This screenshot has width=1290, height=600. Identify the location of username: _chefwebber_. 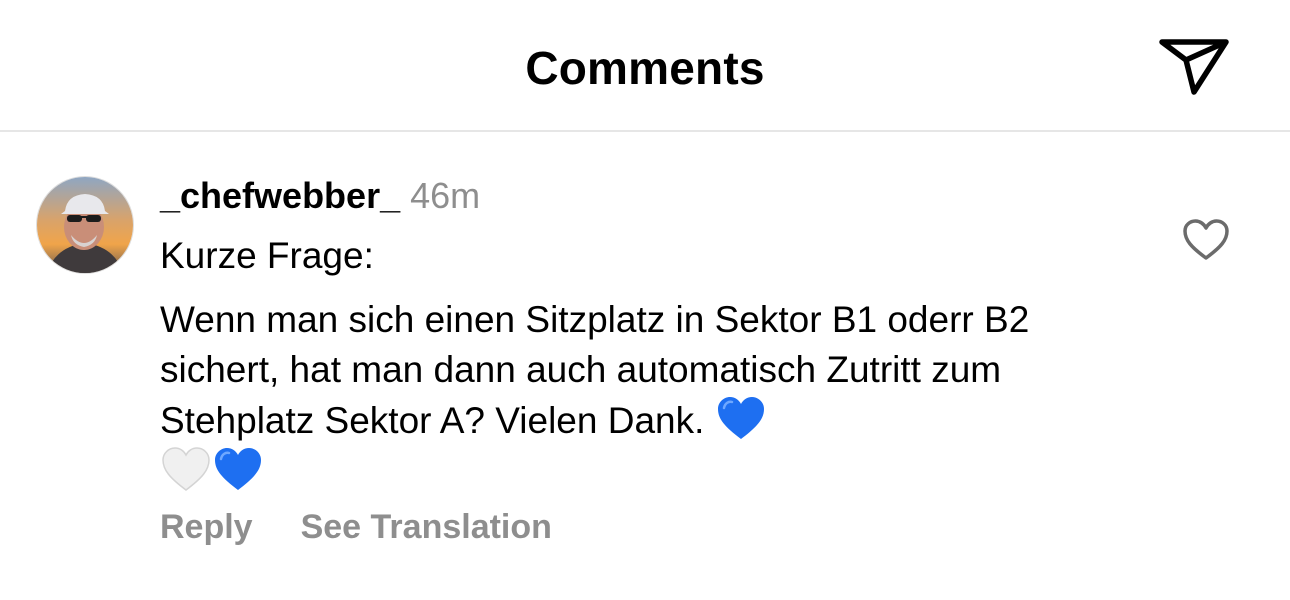
(280, 195).